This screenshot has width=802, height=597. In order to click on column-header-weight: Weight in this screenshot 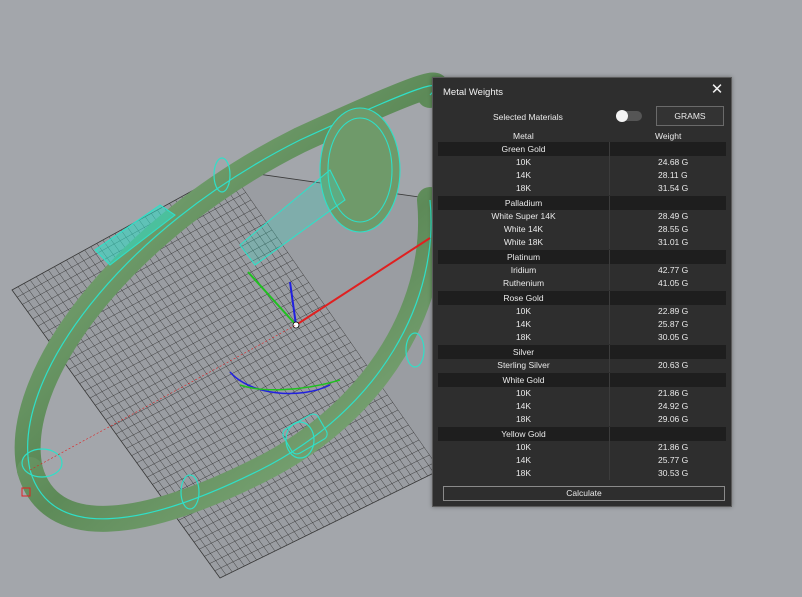, I will do `click(668, 136)`.